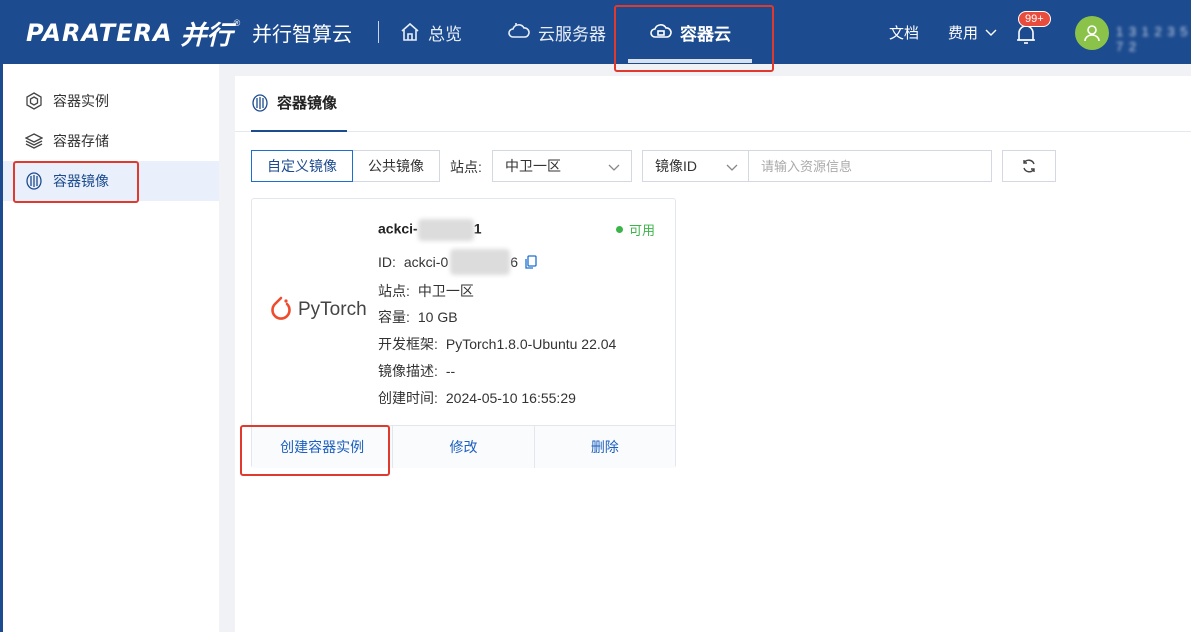  What do you see at coordinates (299, 131) in the screenshot?
I see `active-tab-indicator` at bounding box center [299, 131].